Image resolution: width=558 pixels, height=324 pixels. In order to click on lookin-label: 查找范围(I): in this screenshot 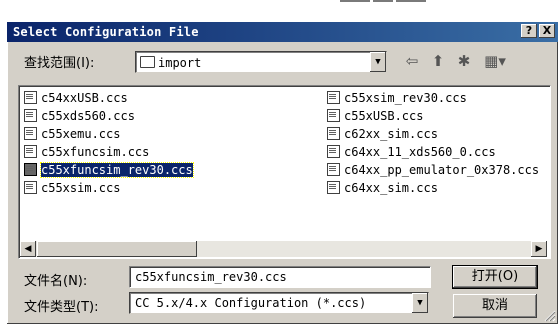, I will do `click(59, 63)`.